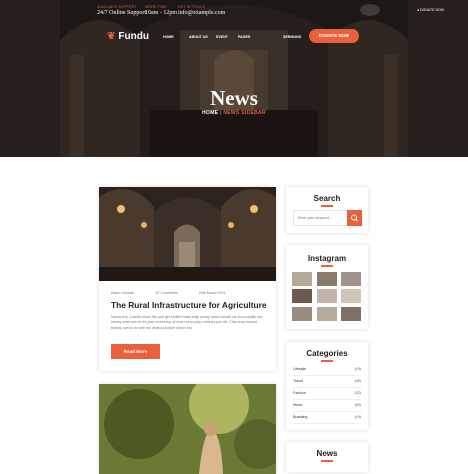 This screenshot has height=474, width=468. What do you see at coordinates (135, 351) in the screenshot?
I see `read-more-button: Read More` at bounding box center [135, 351].